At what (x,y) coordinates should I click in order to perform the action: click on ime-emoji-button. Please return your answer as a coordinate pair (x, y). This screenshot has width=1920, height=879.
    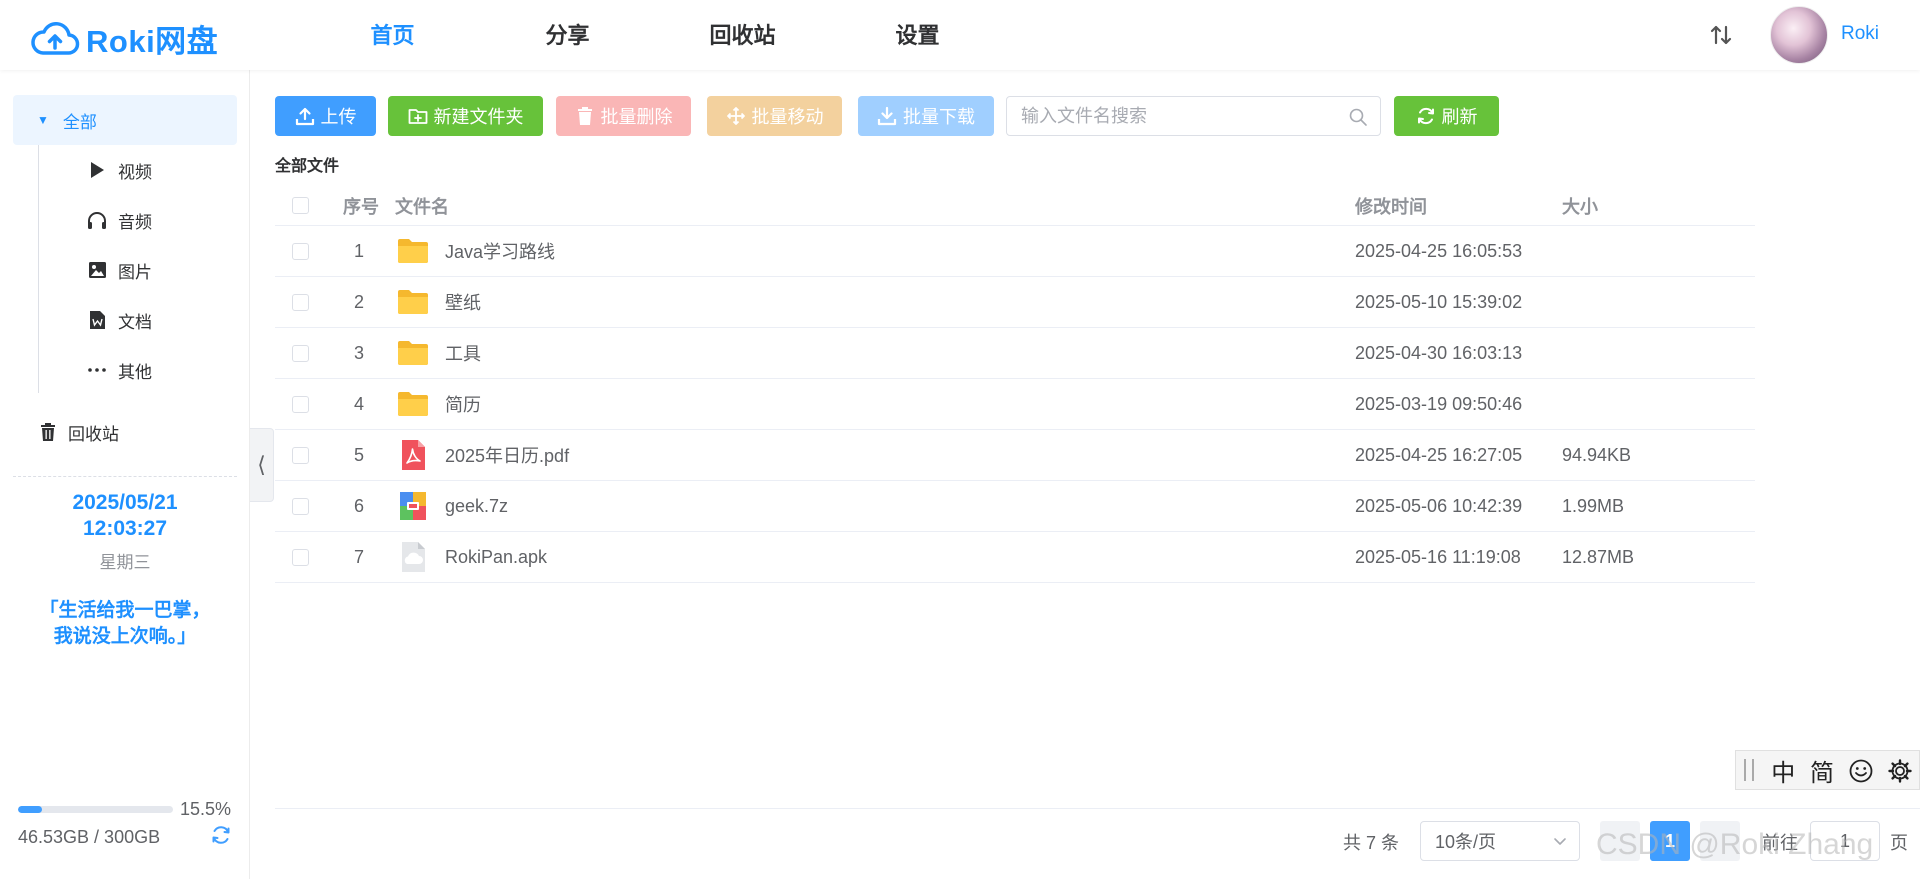
    Looking at the image, I should click on (1860, 770).